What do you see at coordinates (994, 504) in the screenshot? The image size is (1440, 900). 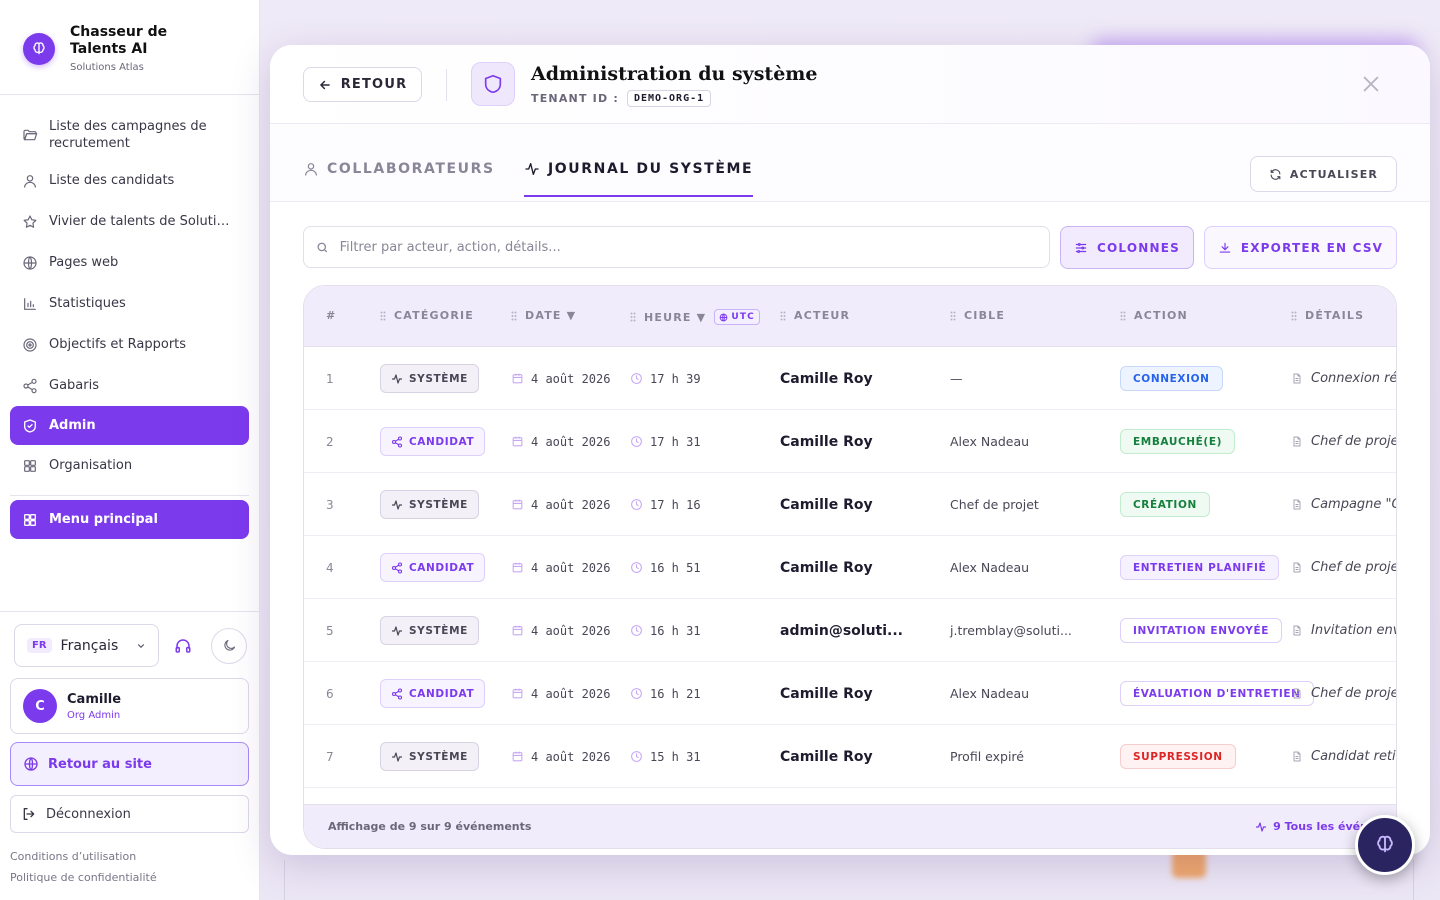 I see `target-cell: Chef de projet` at bounding box center [994, 504].